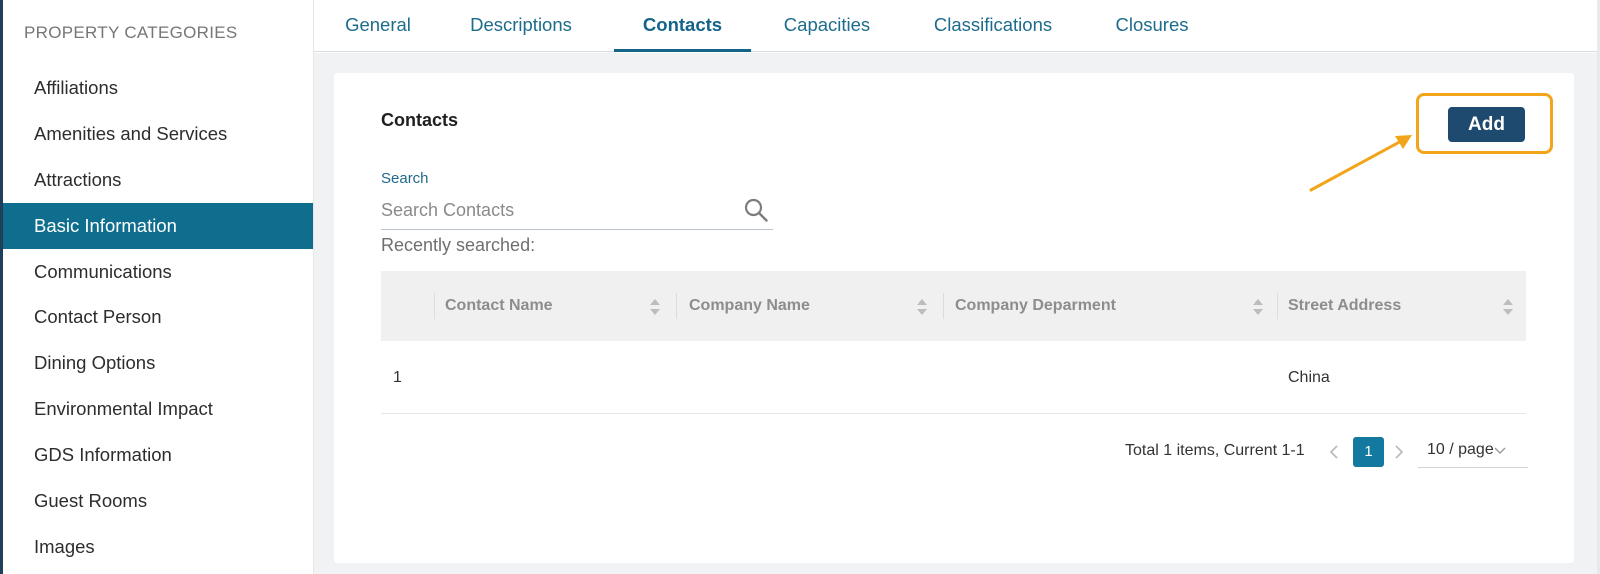 This screenshot has height=574, width=1600. What do you see at coordinates (1368, 452) in the screenshot?
I see `pagination-page-1: 1` at bounding box center [1368, 452].